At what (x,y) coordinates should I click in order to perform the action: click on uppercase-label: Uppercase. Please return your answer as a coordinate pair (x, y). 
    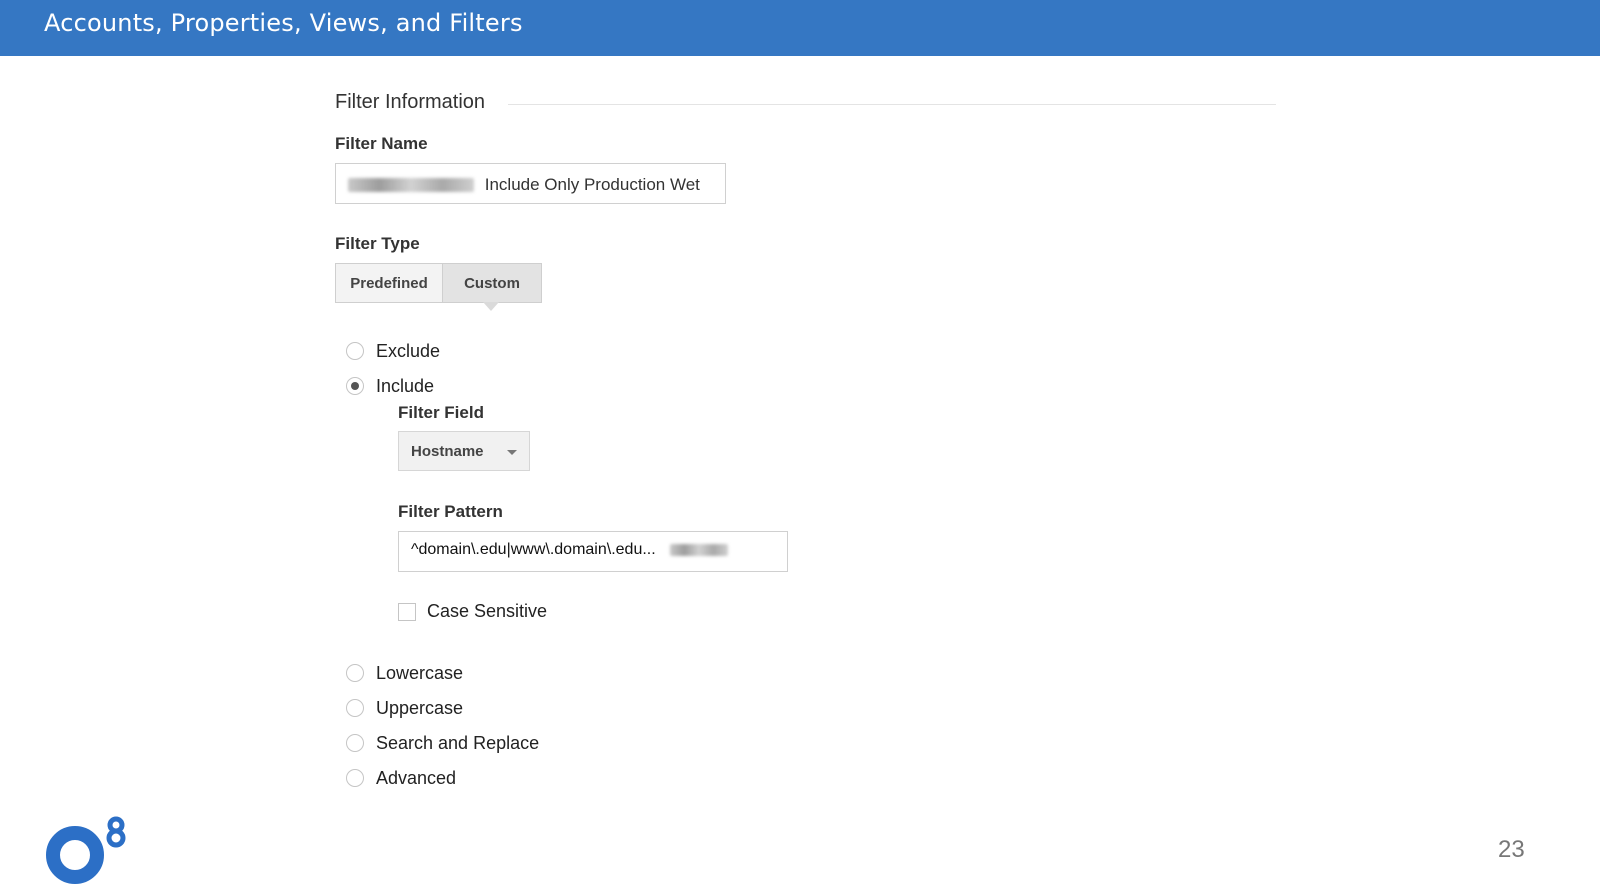
    Looking at the image, I should click on (420, 707).